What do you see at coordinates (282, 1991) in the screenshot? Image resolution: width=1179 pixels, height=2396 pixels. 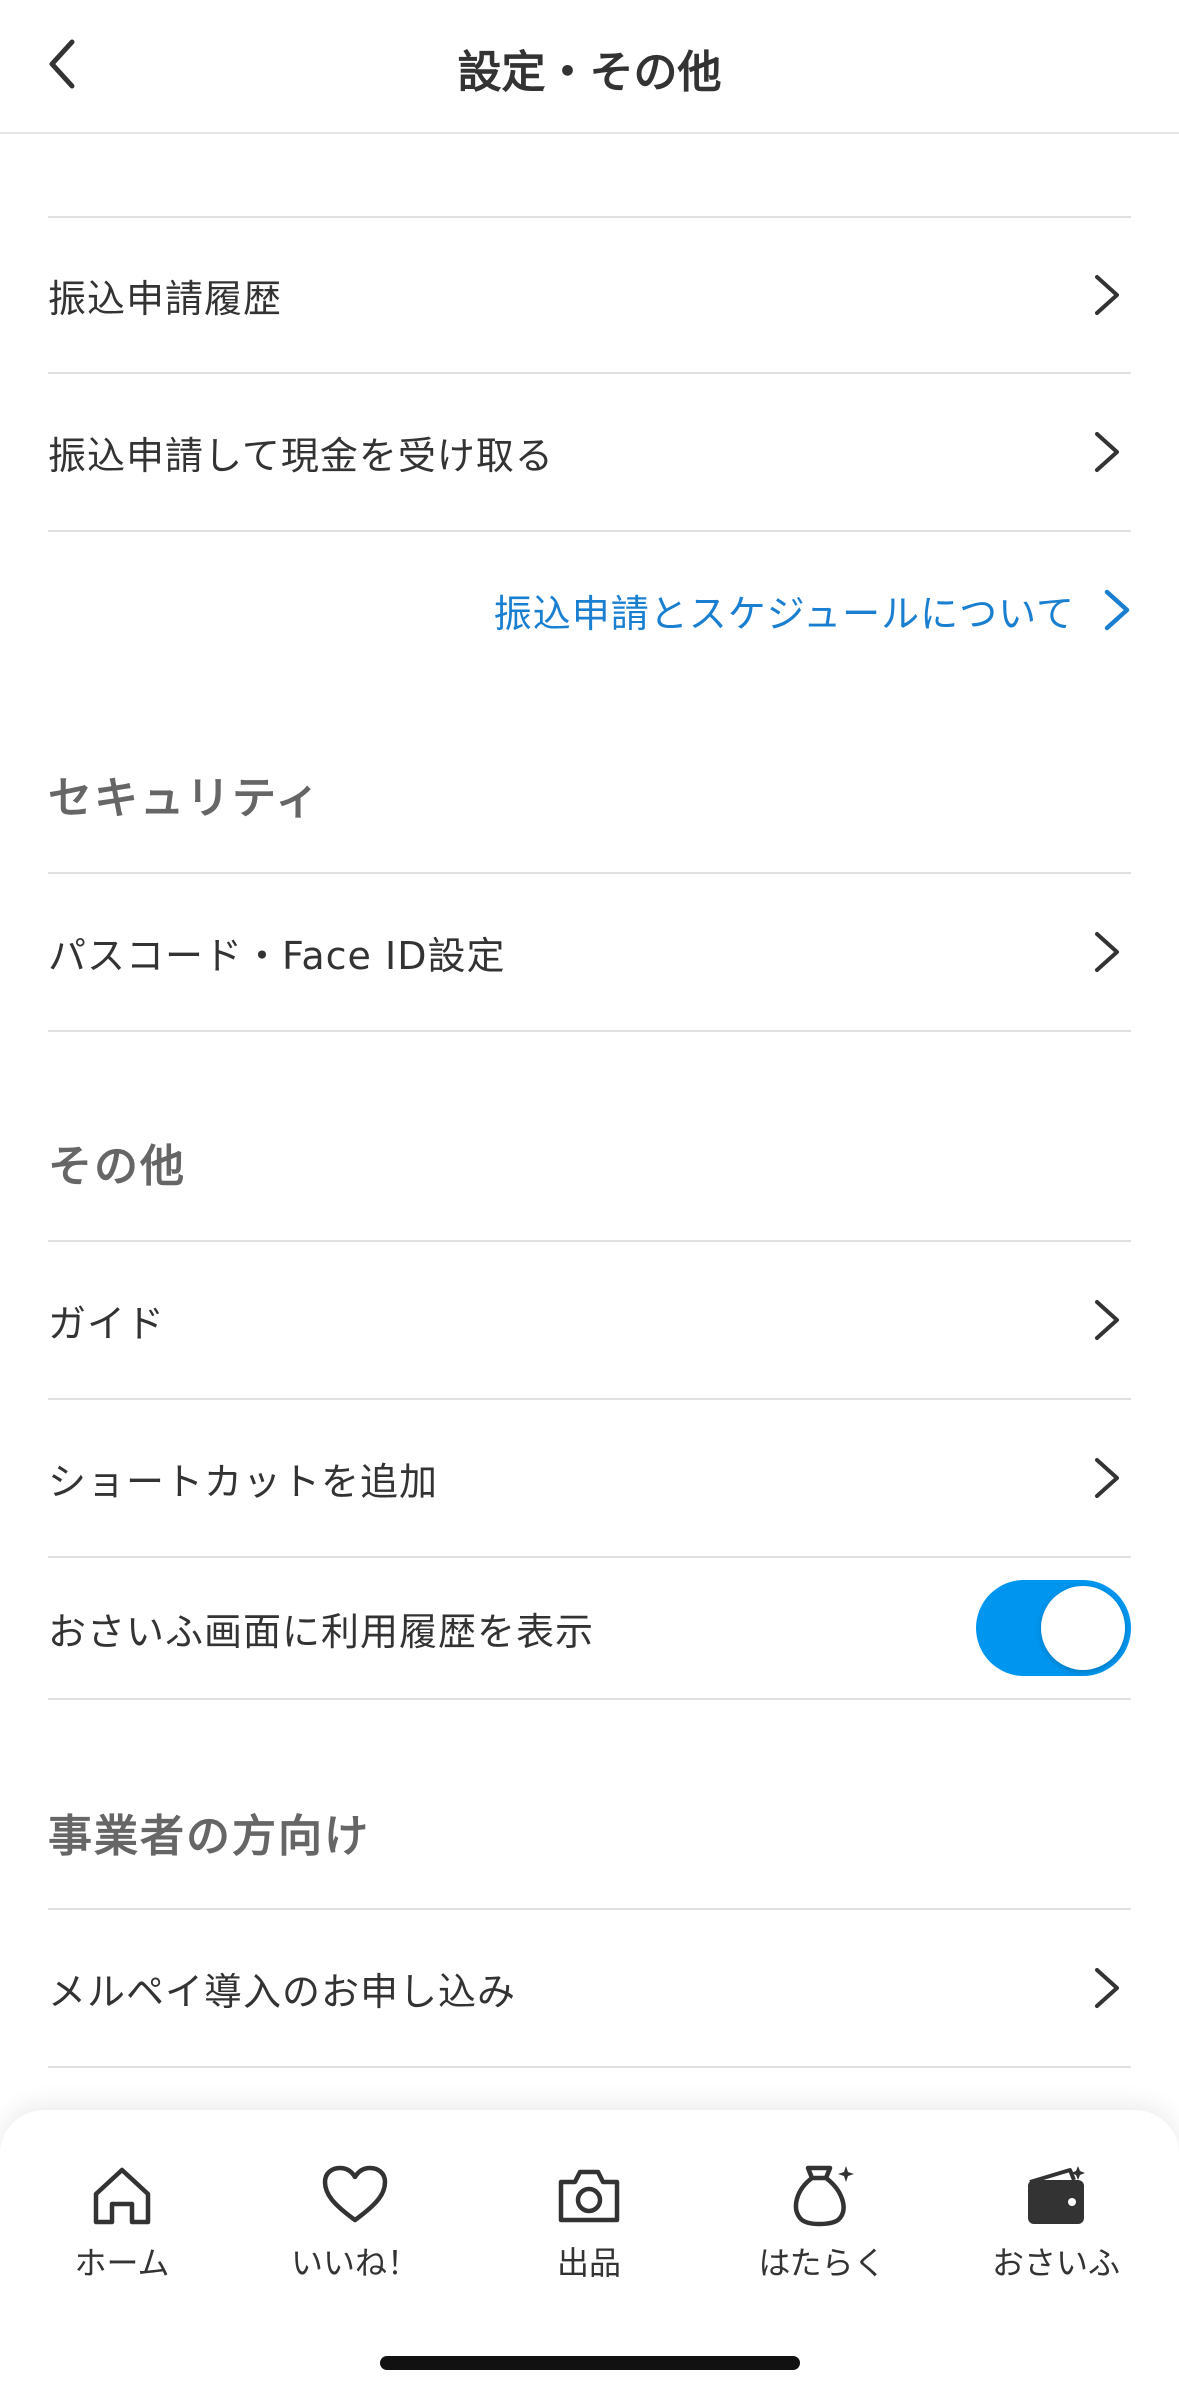 I see `merpay-apply-label: メルペイ導入のお申し込み` at bounding box center [282, 1991].